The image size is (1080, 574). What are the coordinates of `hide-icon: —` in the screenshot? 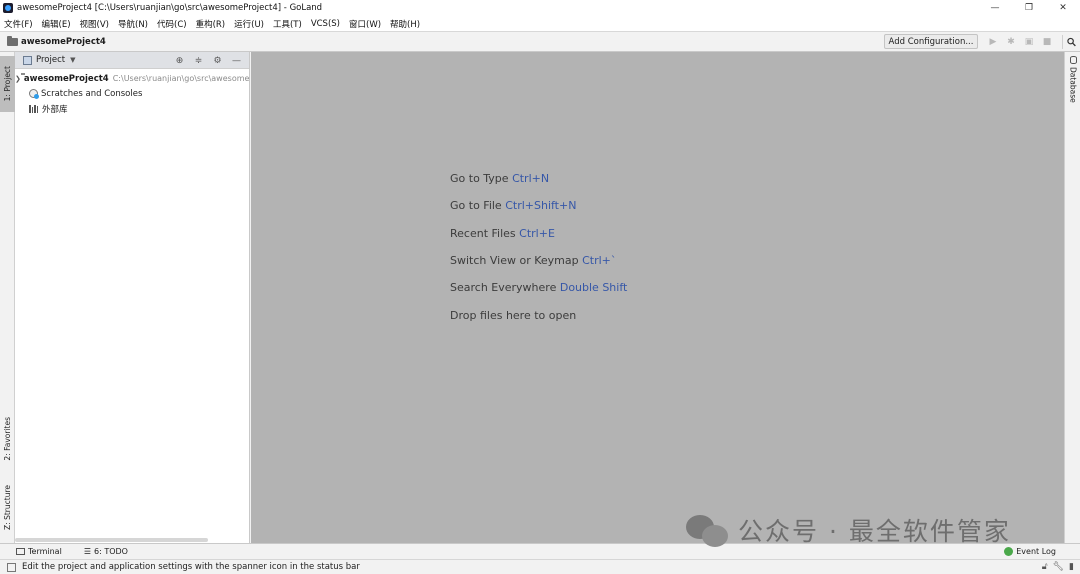 It's located at (236, 60).